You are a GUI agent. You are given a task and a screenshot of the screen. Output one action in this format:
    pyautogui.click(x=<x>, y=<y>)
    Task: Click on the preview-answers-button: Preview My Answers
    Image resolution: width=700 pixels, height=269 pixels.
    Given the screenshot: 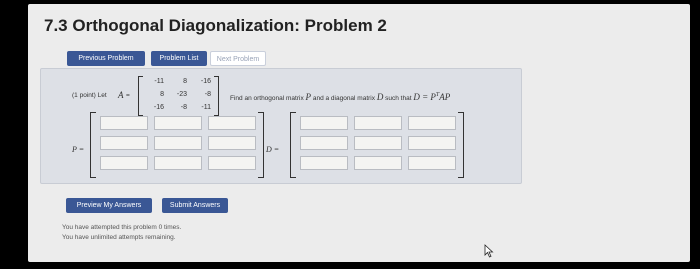 What is the action you would take?
    pyautogui.click(x=109, y=205)
    